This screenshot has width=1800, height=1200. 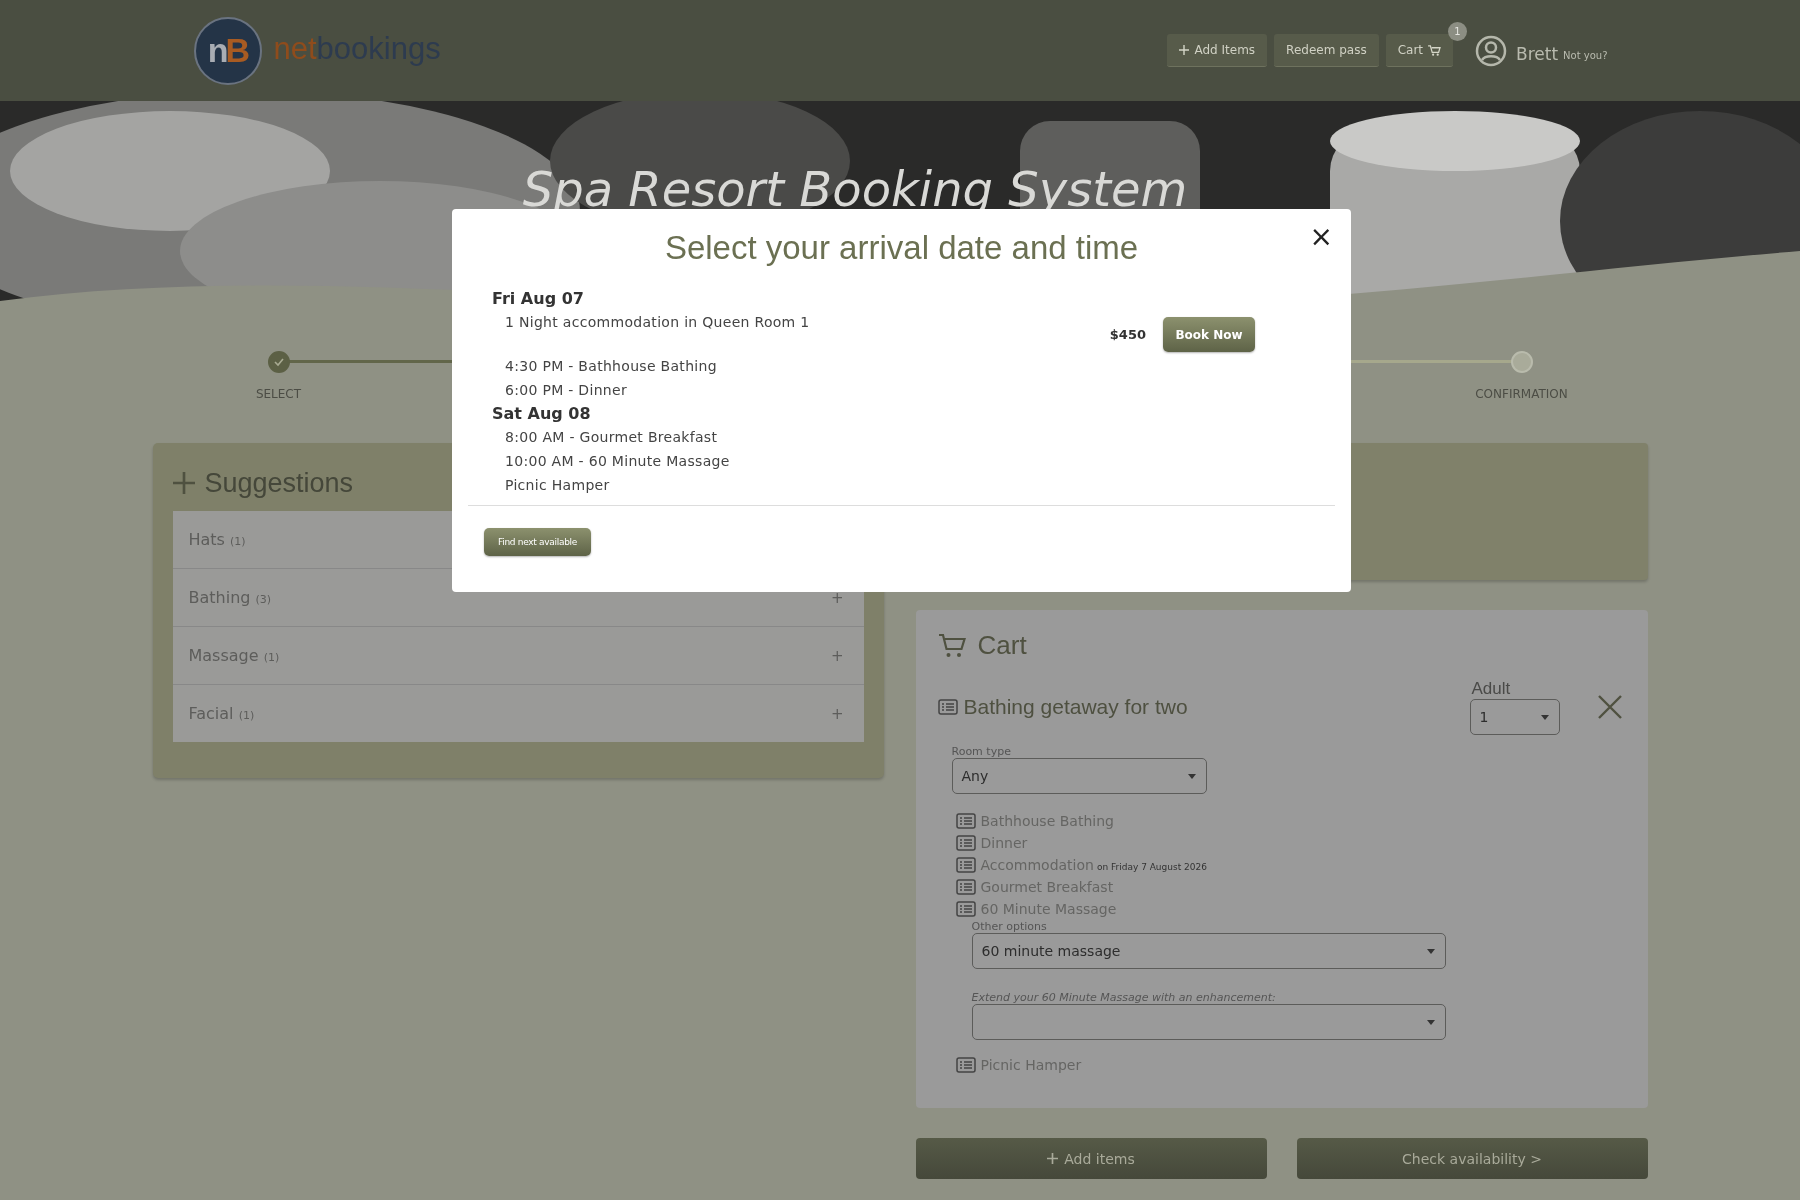 What do you see at coordinates (1208, 951) in the screenshot?
I see `massage-option-select: 60 minute massage` at bounding box center [1208, 951].